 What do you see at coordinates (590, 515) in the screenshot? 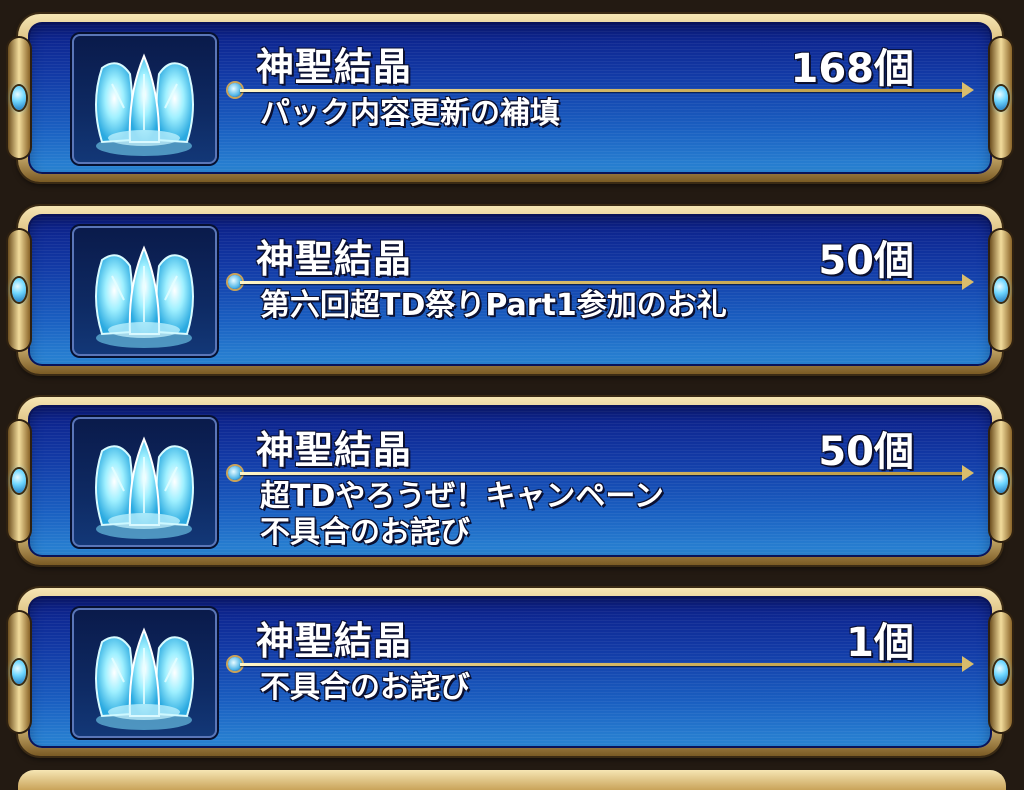
I see `reward-description: 超TDやろうぜ！キャンペーン 不具合のお詫び` at bounding box center [590, 515].